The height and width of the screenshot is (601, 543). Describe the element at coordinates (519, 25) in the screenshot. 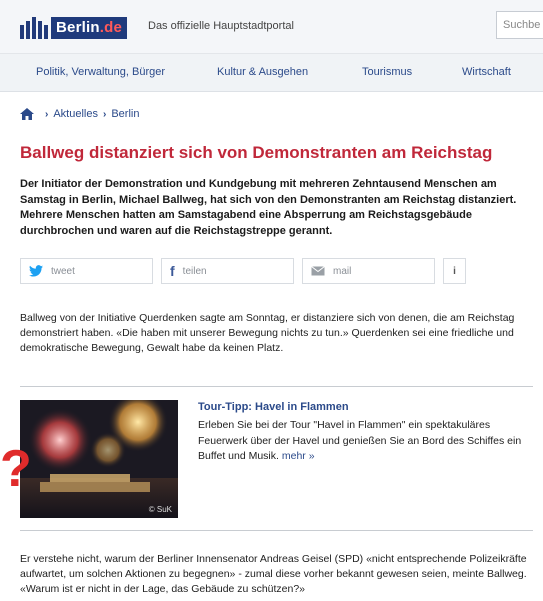

I see `search-input: Suchbe` at that location.